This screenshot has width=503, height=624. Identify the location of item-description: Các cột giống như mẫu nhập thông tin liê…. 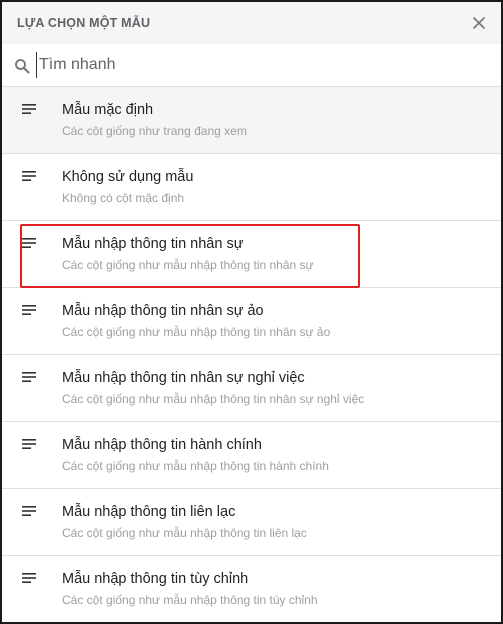
(184, 533).